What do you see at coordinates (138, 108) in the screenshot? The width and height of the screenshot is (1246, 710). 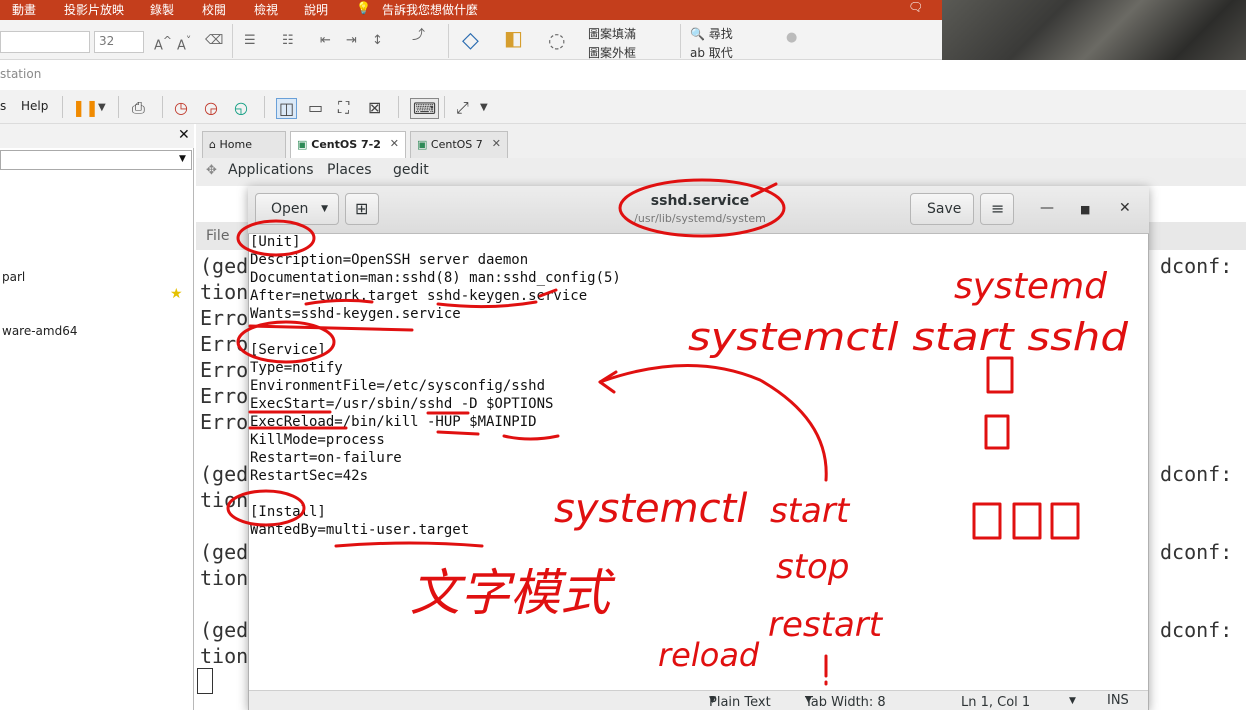 I see `send-keys-icon: ⎙` at bounding box center [138, 108].